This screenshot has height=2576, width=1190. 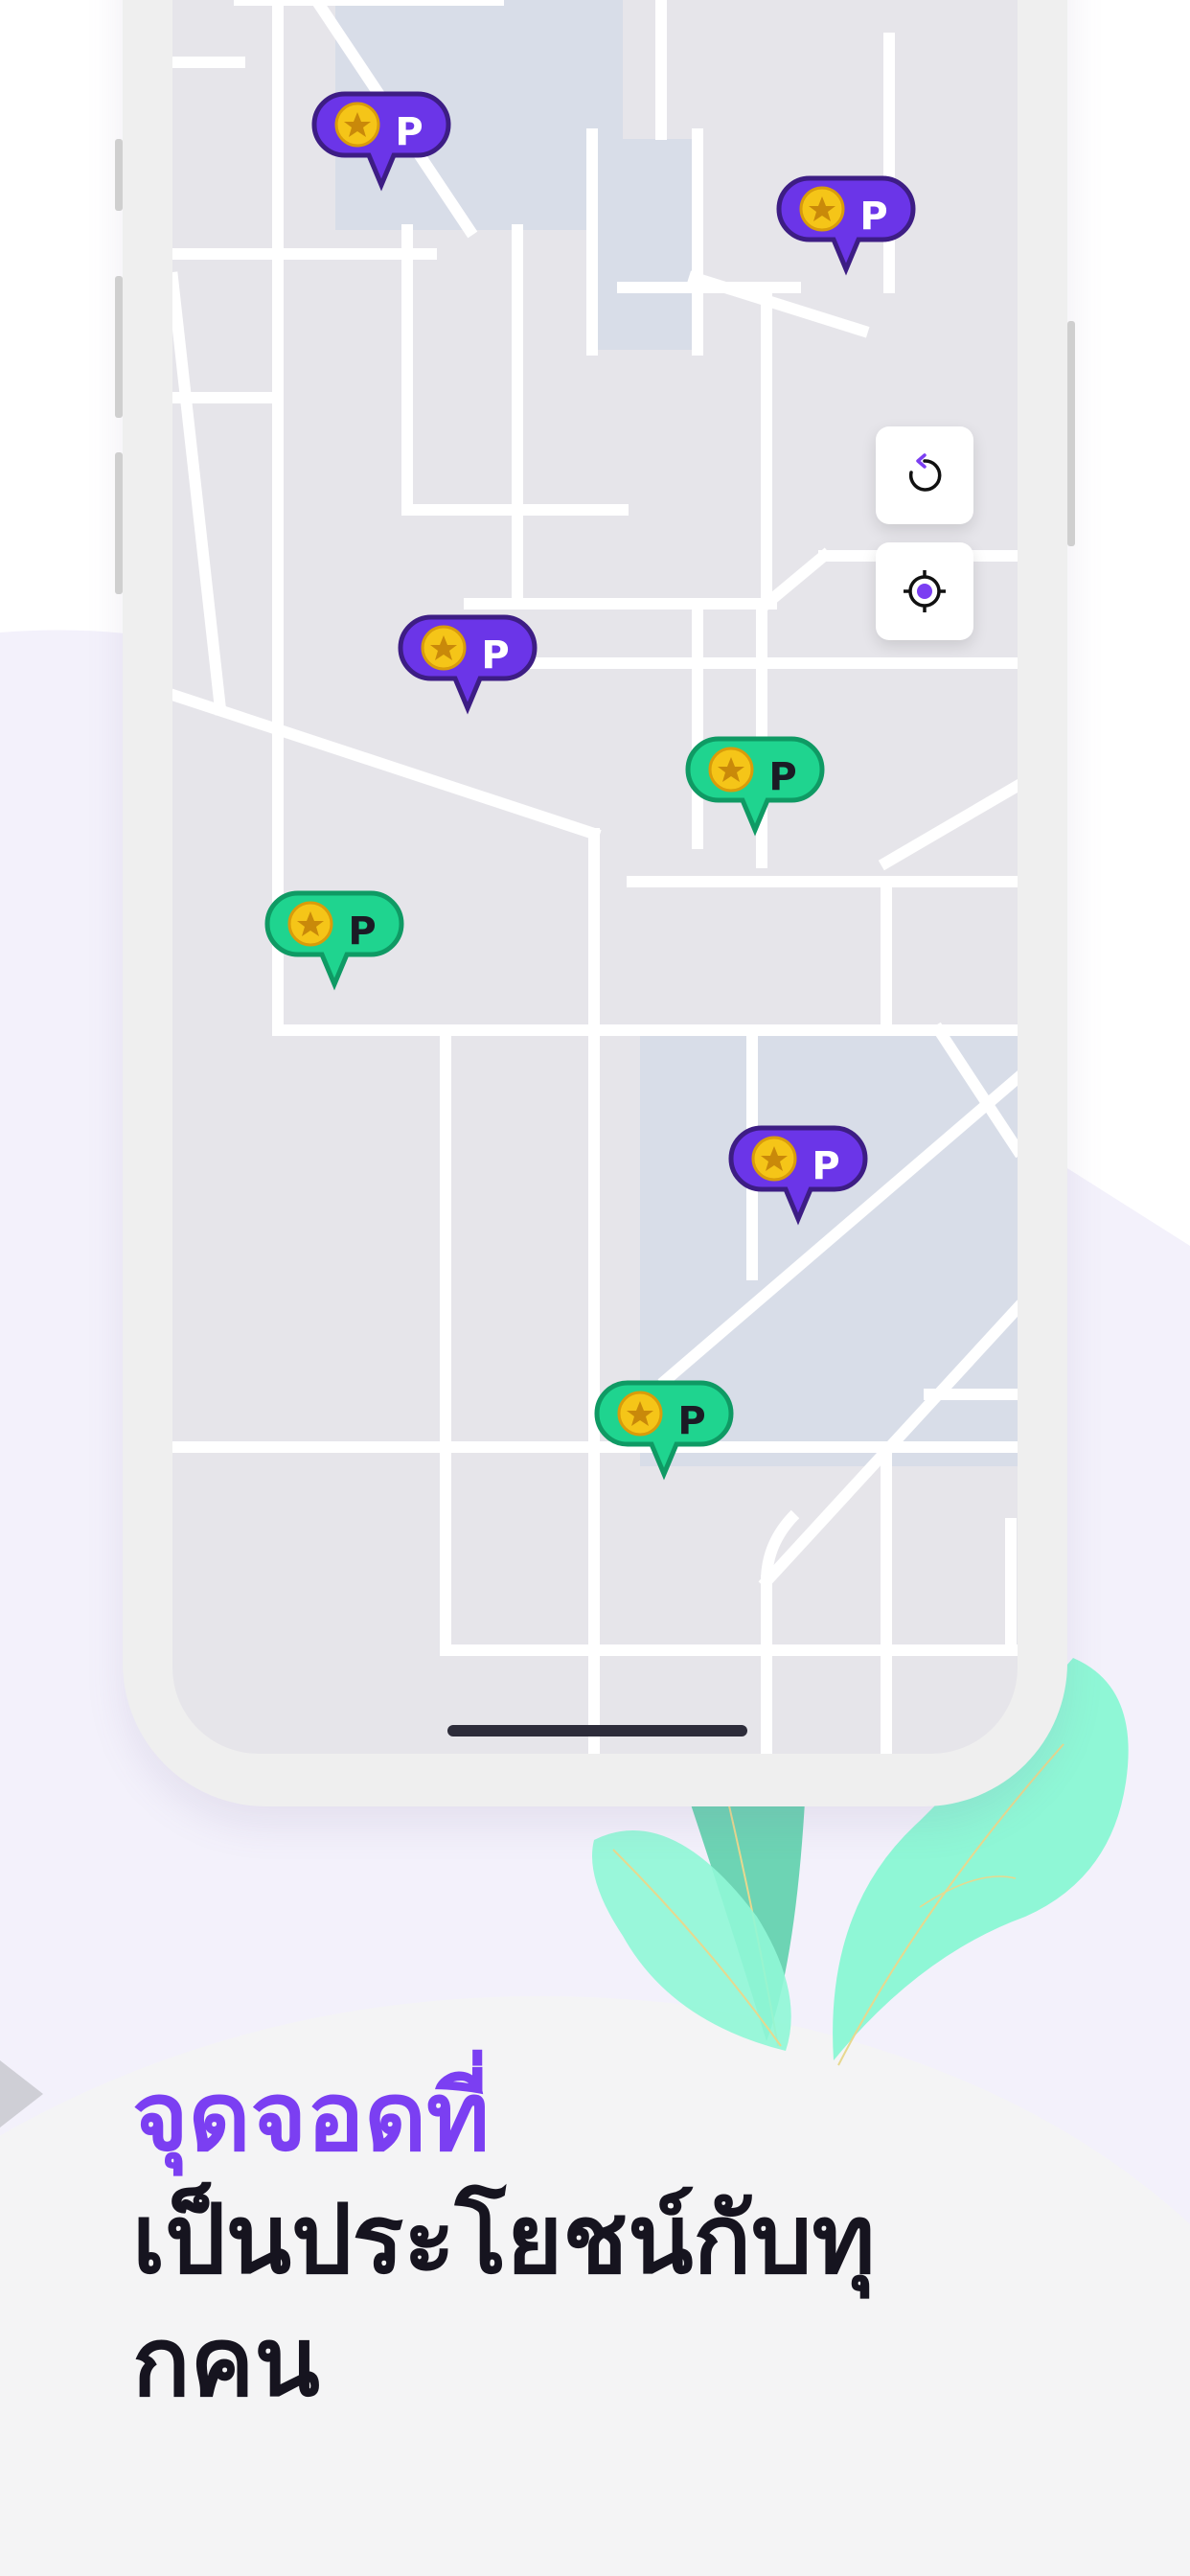 What do you see at coordinates (226, 2362) in the screenshot?
I see `headline-line: กคน` at bounding box center [226, 2362].